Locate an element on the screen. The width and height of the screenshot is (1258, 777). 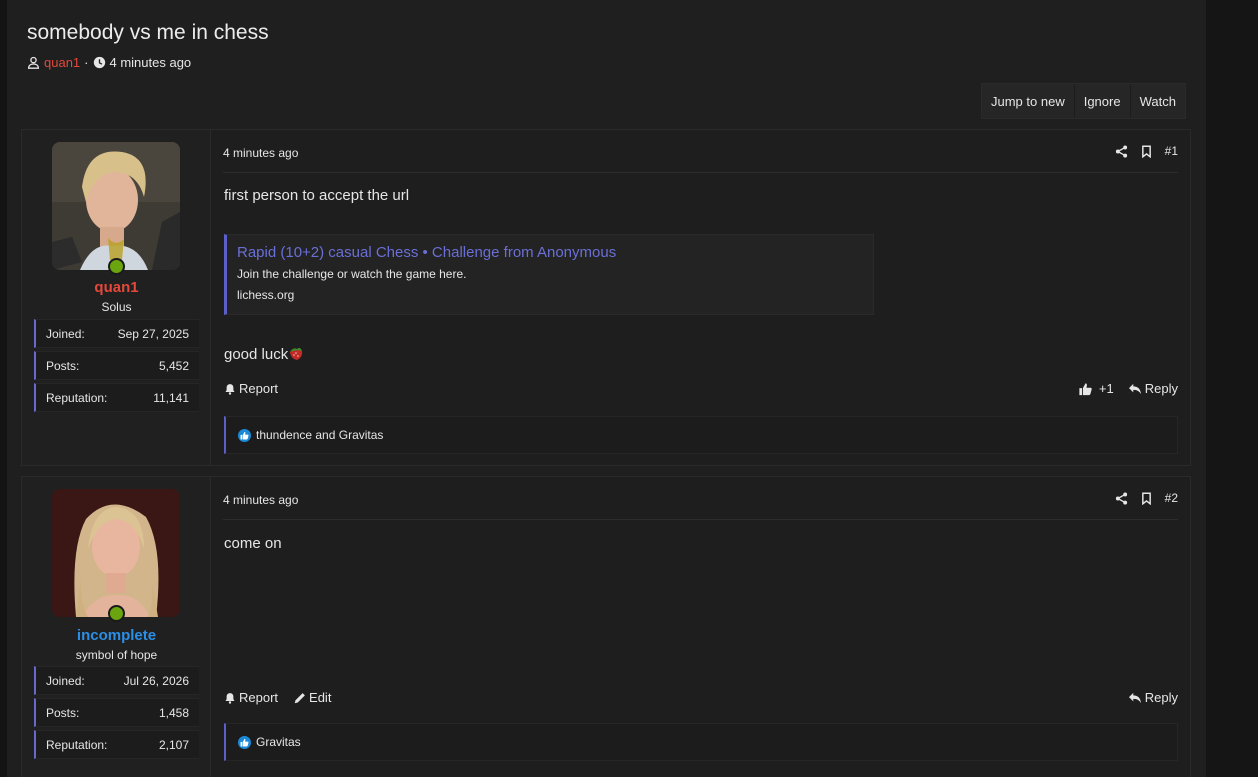
post-1-user-title: Solus is located at coordinates (116, 307).